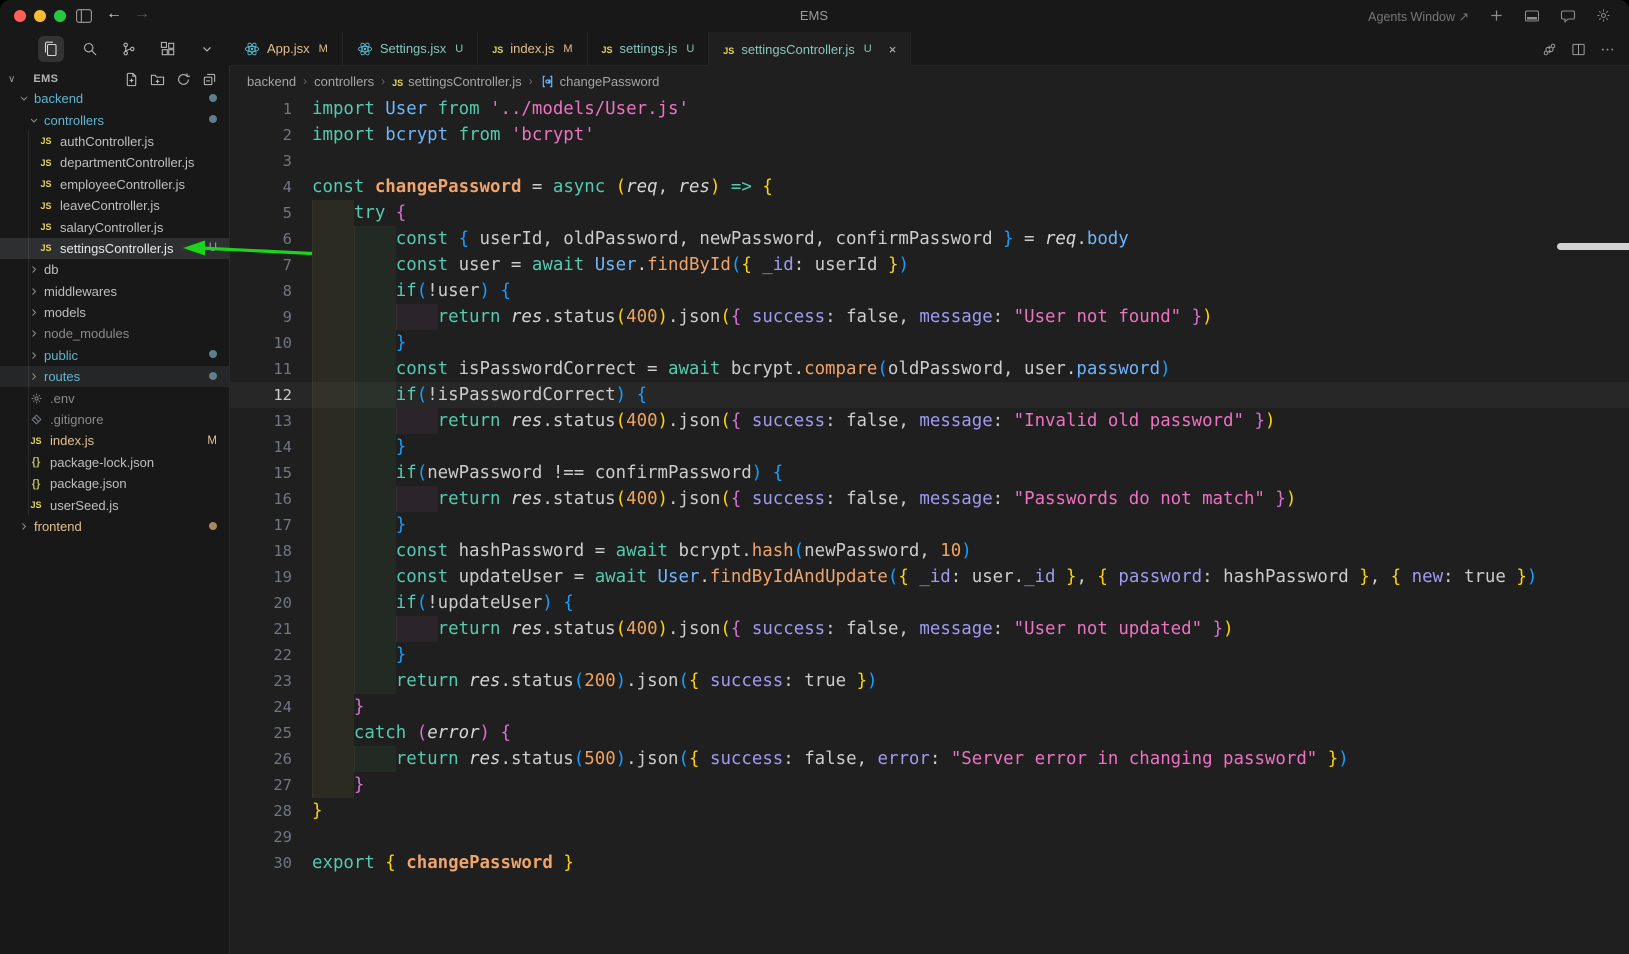 The image size is (1629, 954). What do you see at coordinates (1578, 49) in the screenshot?
I see `split-editor-icon` at bounding box center [1578, 49].